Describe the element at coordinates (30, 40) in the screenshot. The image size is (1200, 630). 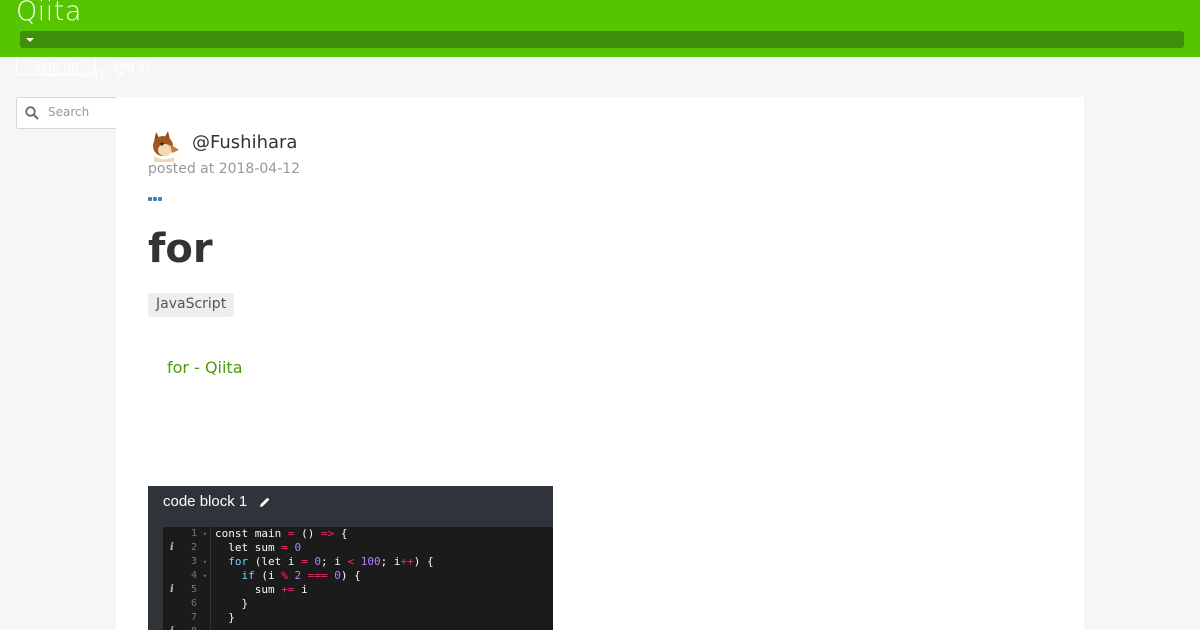
I see `caret-down-icon` at that location.